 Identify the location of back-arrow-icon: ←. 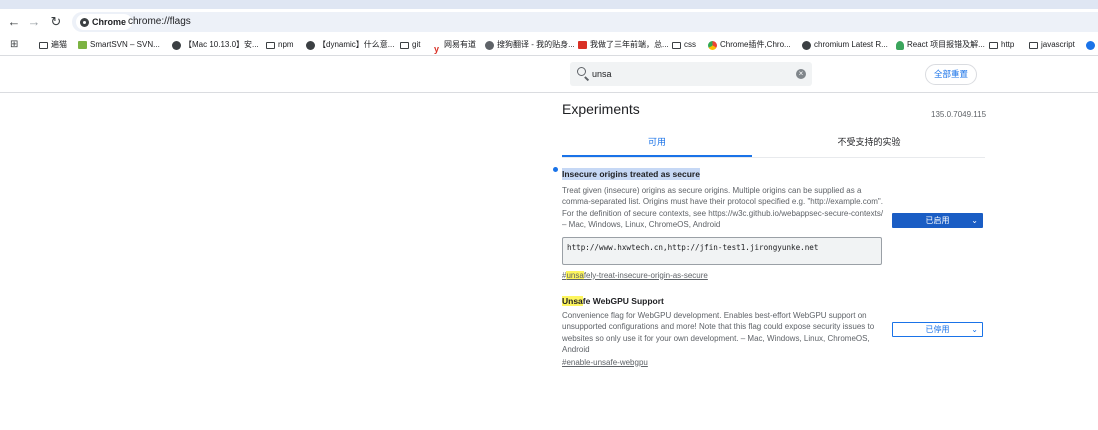
(14, 21).